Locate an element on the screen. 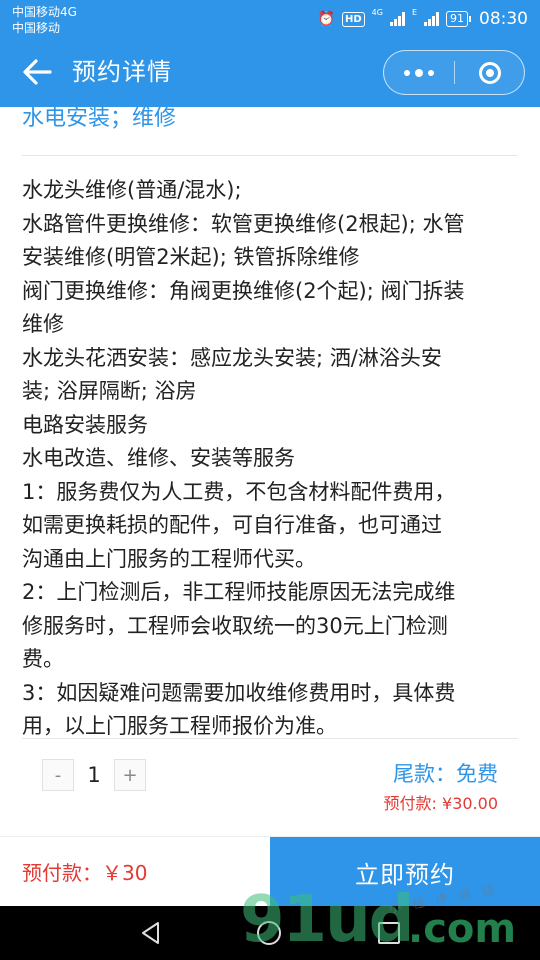 The image size is (540, 960). prepay-amount: 预付款: ¥30.00 is located at coordinates (440, 803).